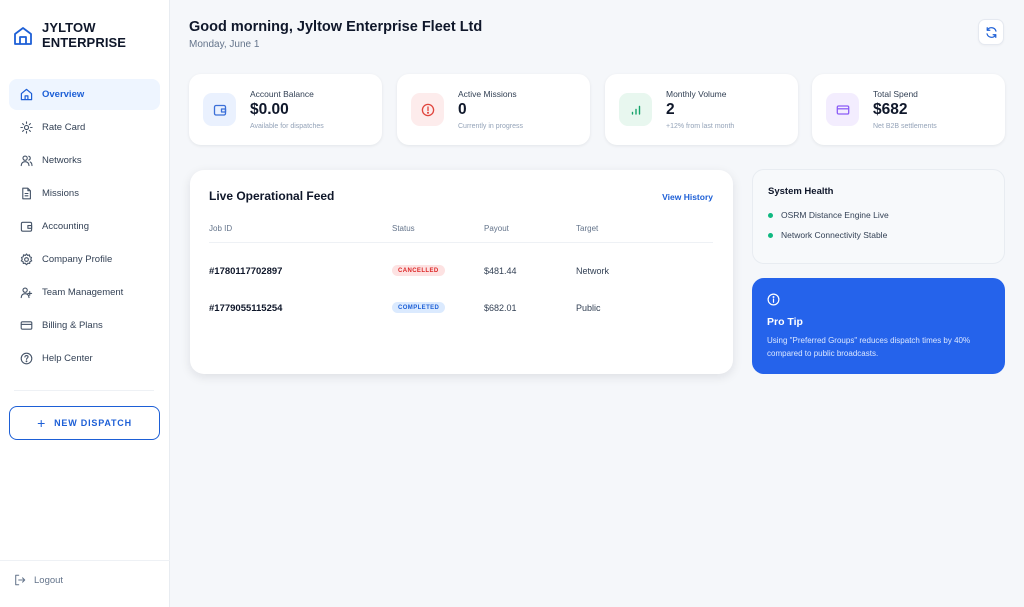 This screenshot has height=607, width=1024. Describe the element at coordinates (269, 109) in the screenshot. I see `stat-value: $0.00` at that location.